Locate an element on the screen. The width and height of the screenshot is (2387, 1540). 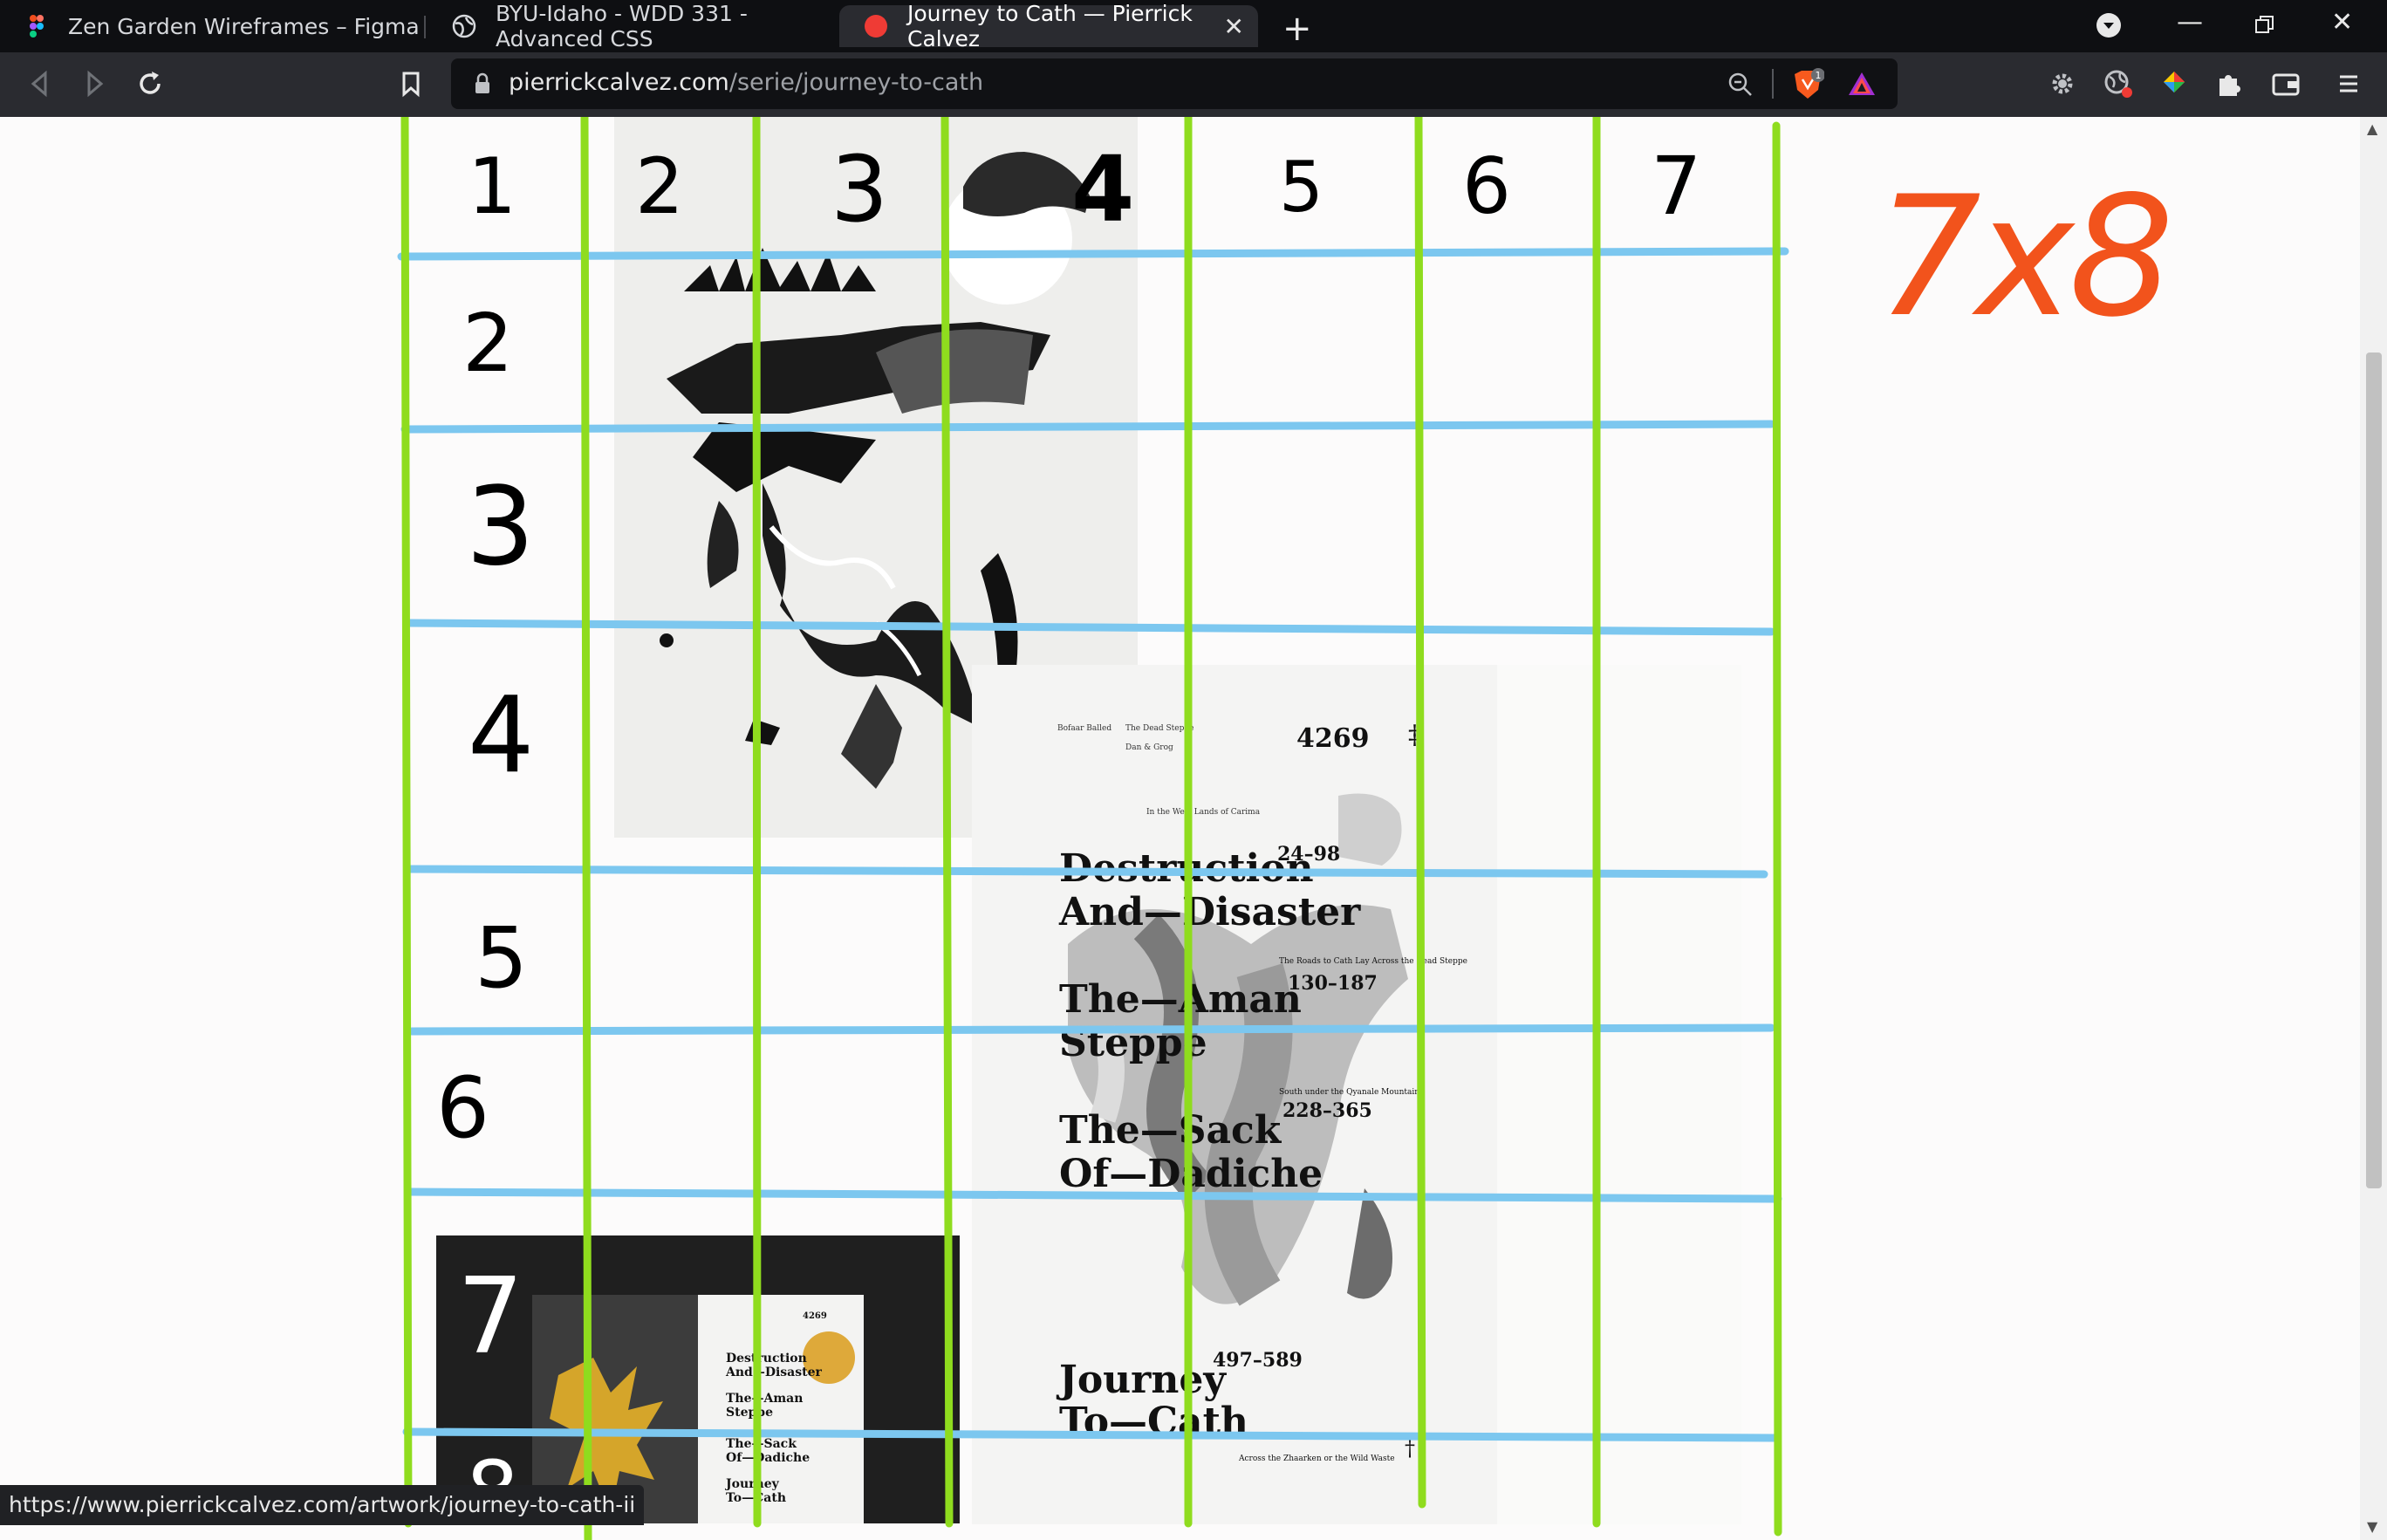
close-tab-icon: ✕ is located at coordinates (1234, 26).